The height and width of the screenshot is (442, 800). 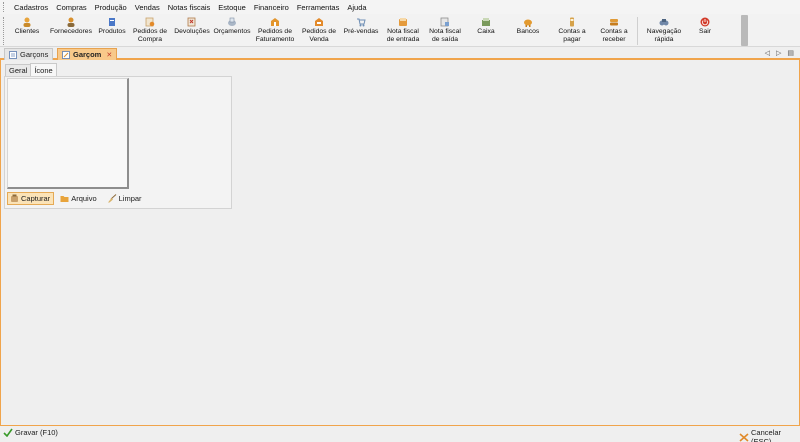 I want to click on chevron-right-icon: ▷, so click(x=778, y=53).